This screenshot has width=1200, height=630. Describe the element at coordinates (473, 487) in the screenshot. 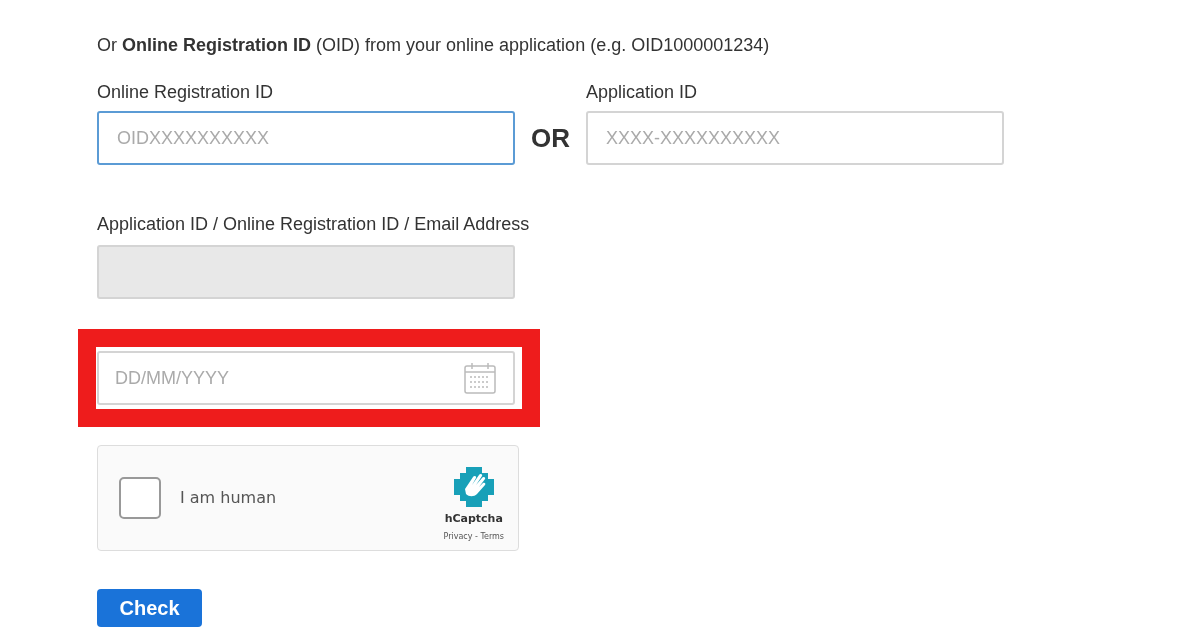

I see `hand-logo-icon` at that location.